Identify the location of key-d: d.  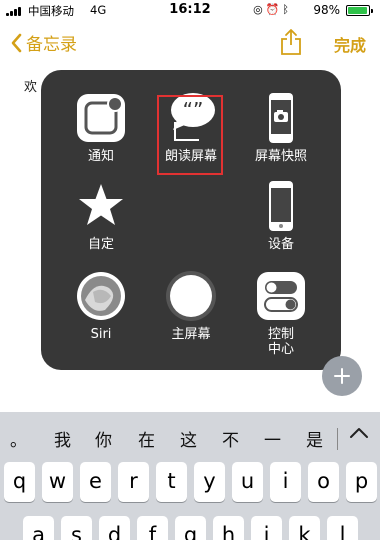
(114, 528).